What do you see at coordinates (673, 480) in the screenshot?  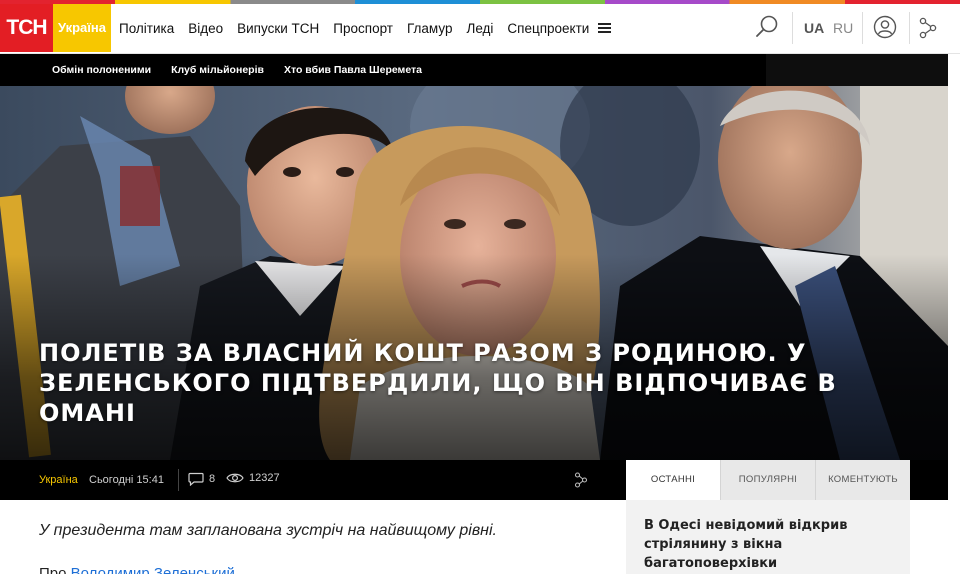 I see `tab-latest: ОСТАННІ` at bounding box center [673, 480].